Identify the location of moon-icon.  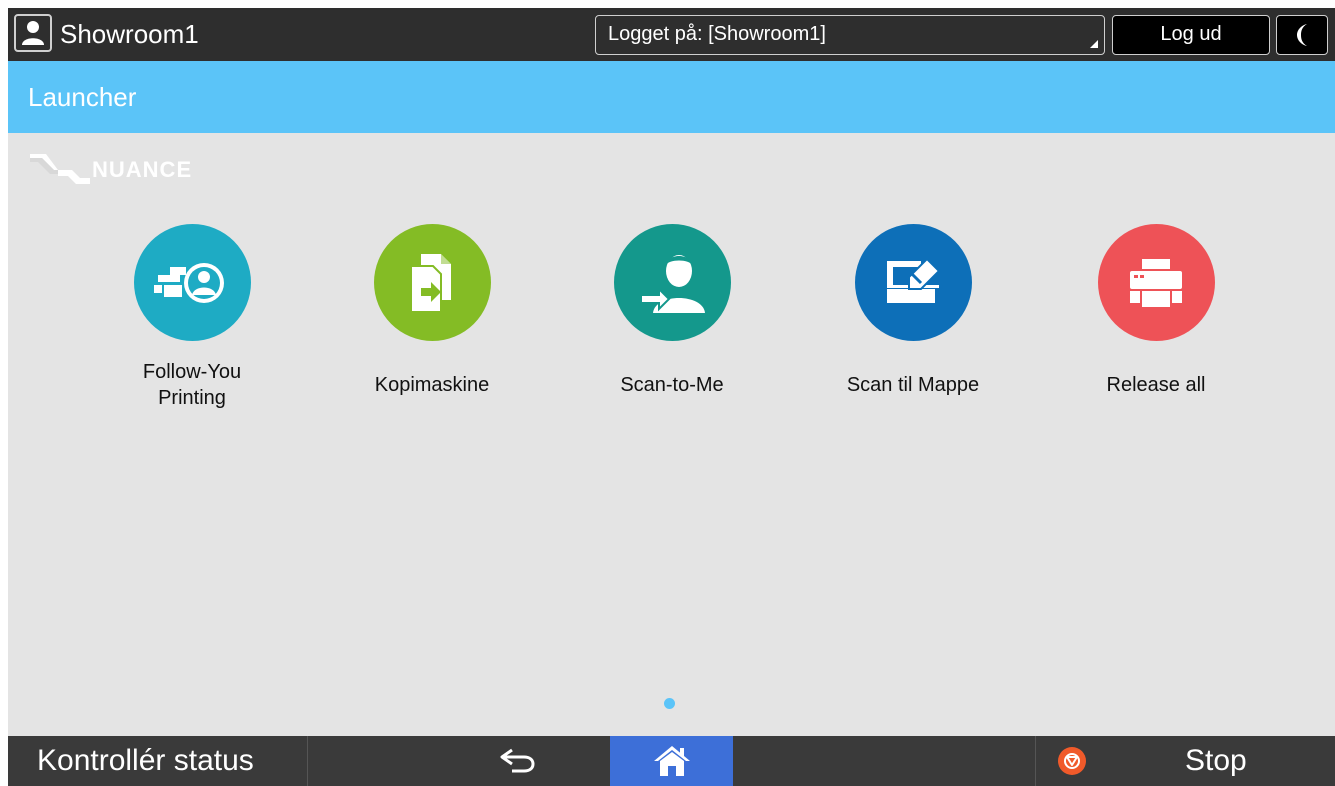
(1302, 35).